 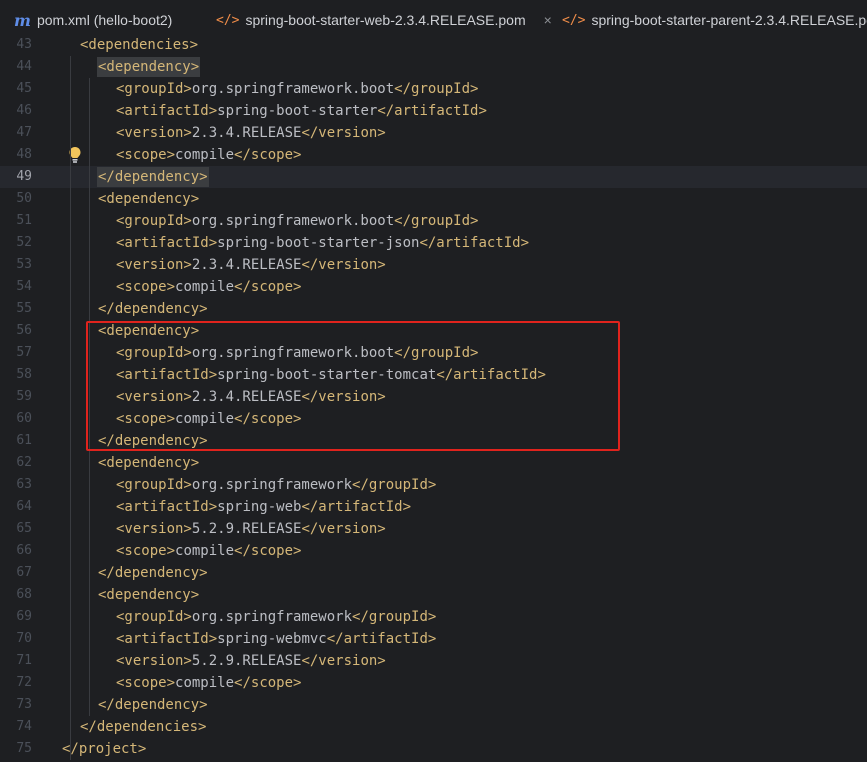 What do you see at coordinates (318, 243) in the screenshot?
I see `xml-text: spring-boot-starter-json` at bounding box center [318, 243].